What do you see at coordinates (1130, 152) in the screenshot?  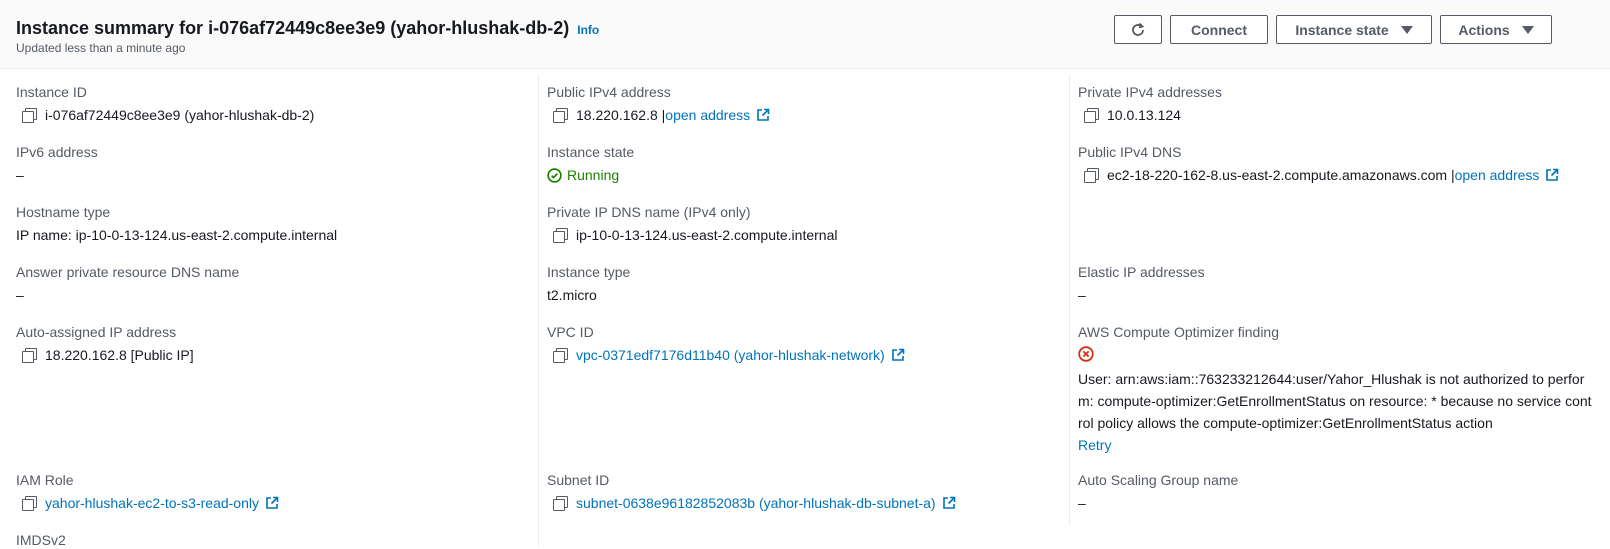 I see `public-dns-label: Public IPv4 DNS` at bounding box center [1130, 152].